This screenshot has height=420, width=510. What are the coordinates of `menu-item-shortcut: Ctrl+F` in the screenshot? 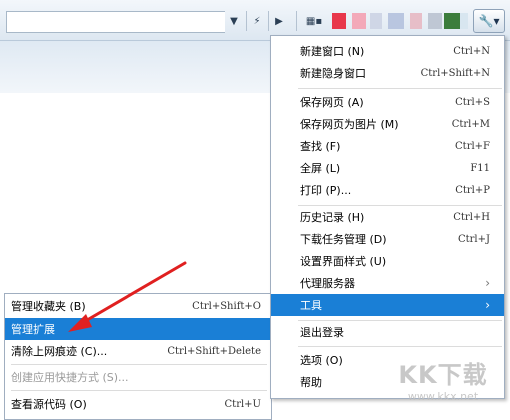 It's located at (472, 146).